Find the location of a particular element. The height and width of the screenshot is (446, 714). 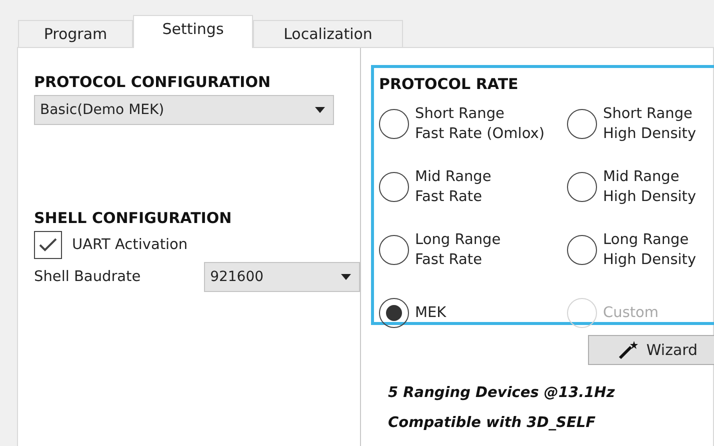

option-label: Short Range High Density is located at coordinates (649, 124).